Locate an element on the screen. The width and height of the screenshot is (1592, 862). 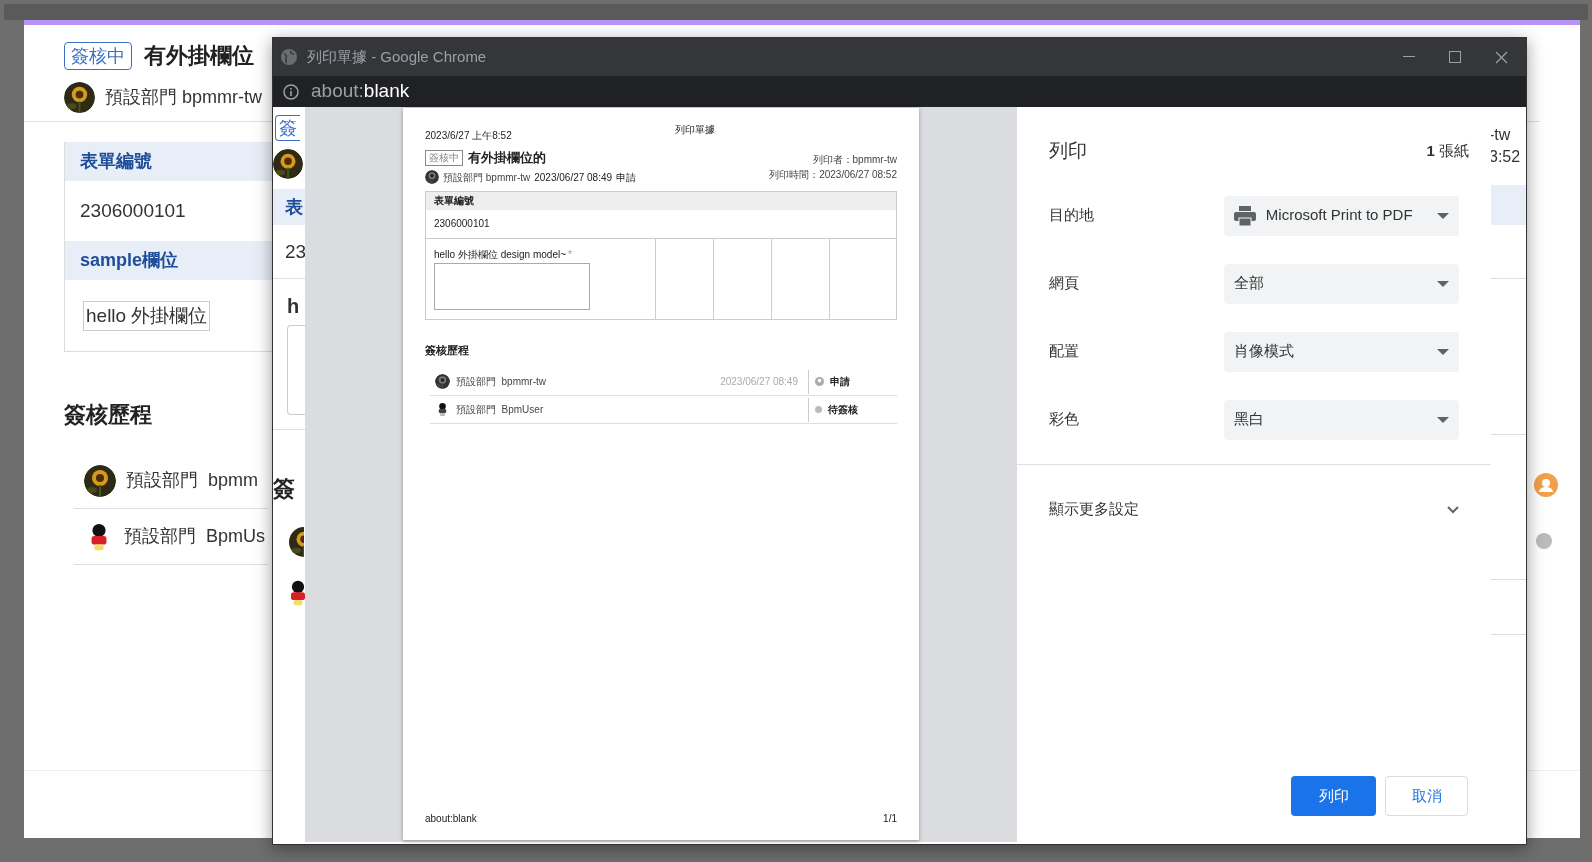
history-status: 申請 is located at coordinates (840, 382).